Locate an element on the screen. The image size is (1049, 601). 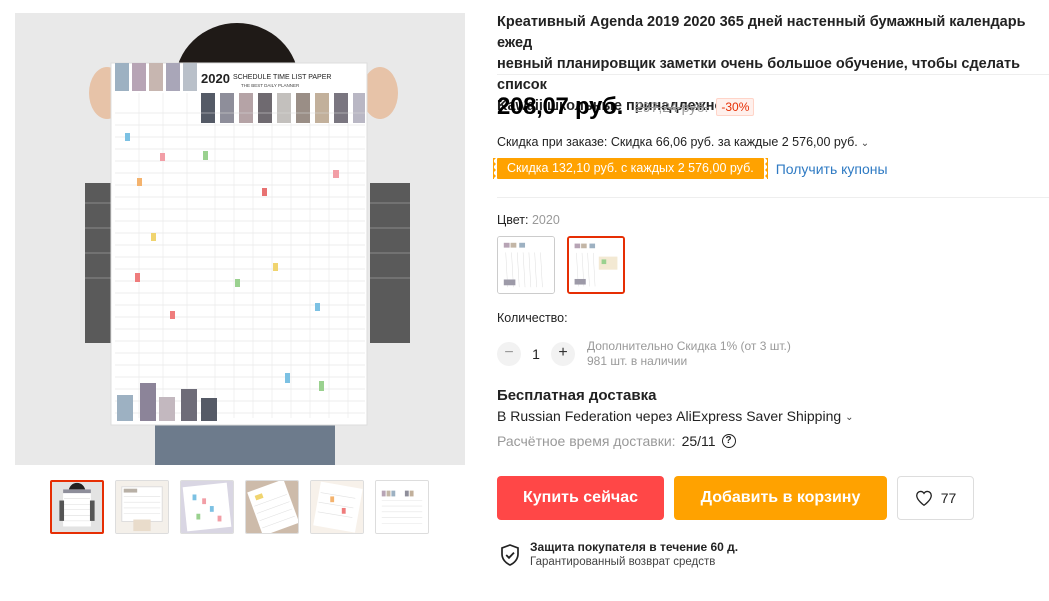
poster-headline: SCHEDULE TIME LIST PAPER is located at coordinates (282, 77).